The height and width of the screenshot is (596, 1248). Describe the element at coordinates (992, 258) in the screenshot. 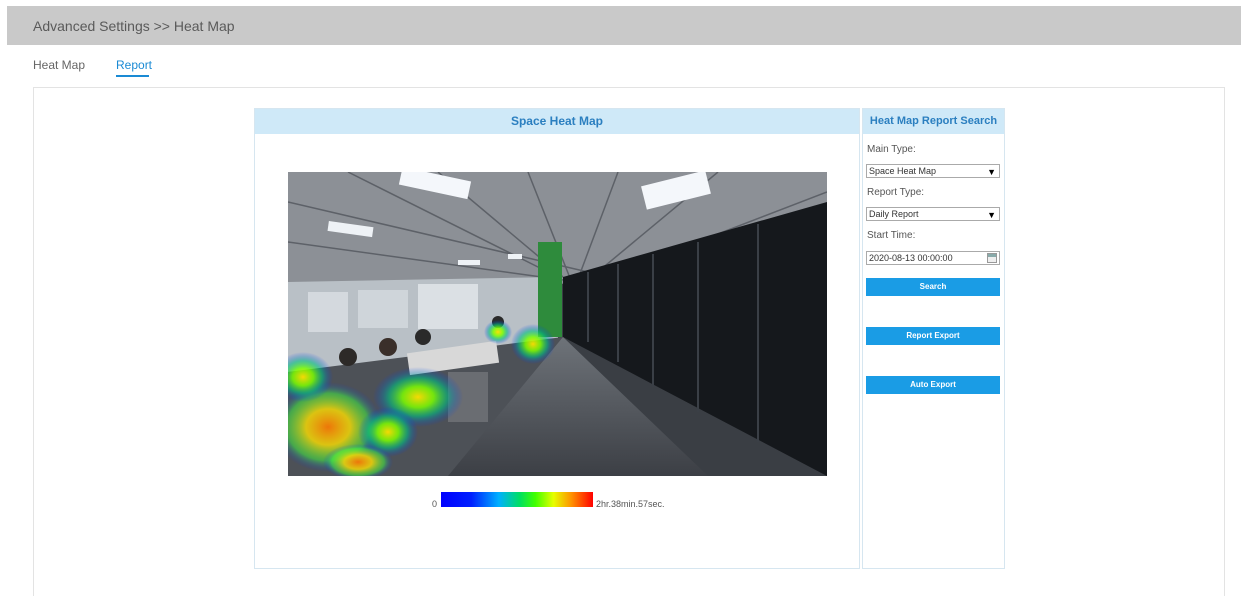

I see `calendar-icon` at that location.